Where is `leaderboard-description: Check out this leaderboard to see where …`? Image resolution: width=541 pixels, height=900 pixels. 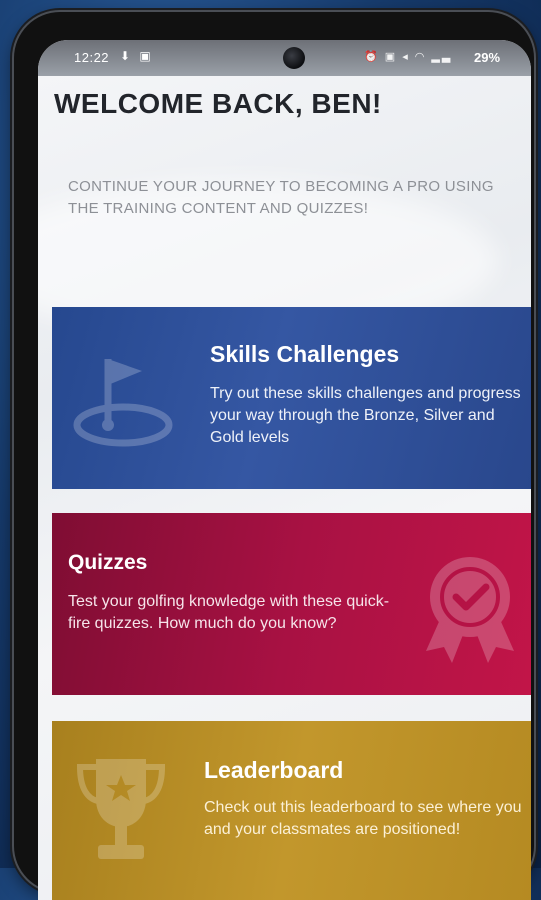
leaderboard-description: Check out this leaderboard to see where … is located at coordinates (363, 818).